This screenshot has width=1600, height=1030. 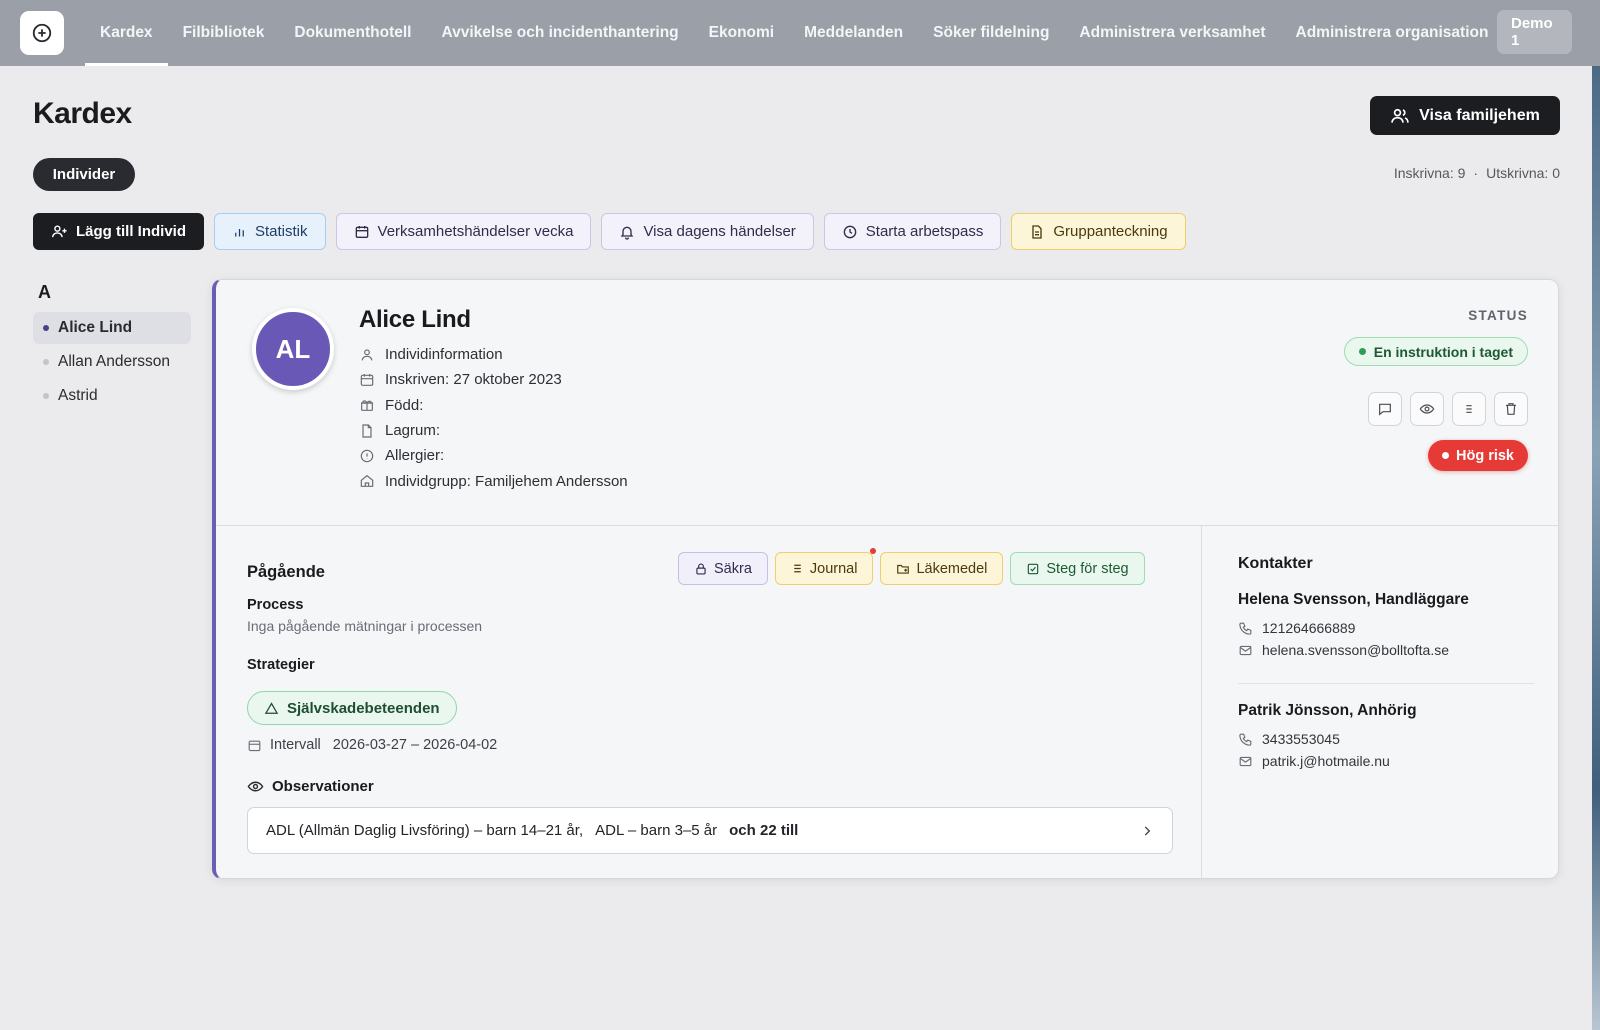 I want to click on phone-icon, so click(x=1245, y=628).